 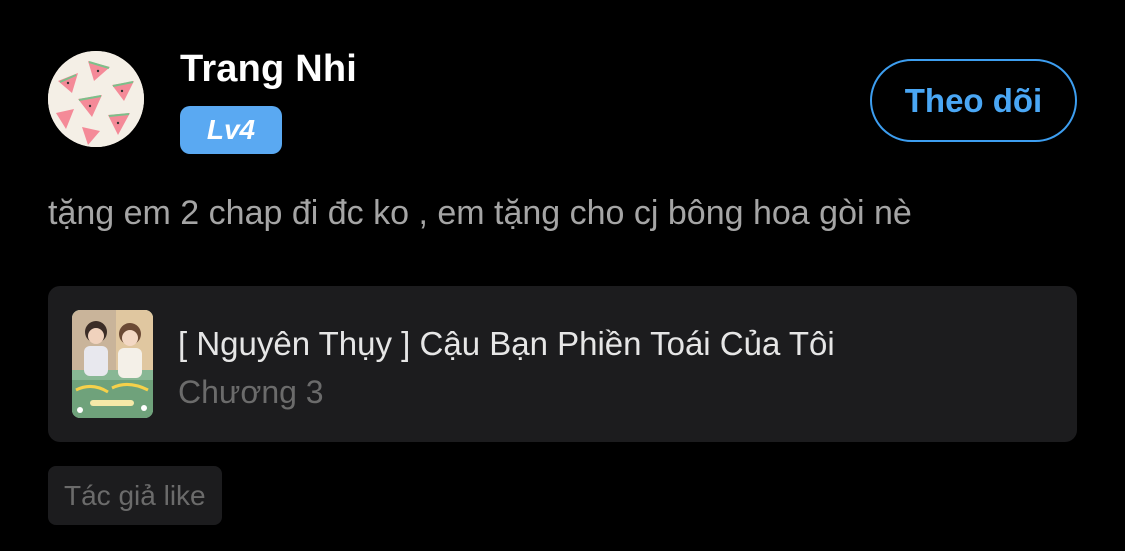 I want to click on story-cover, so click(x=112, y=364).